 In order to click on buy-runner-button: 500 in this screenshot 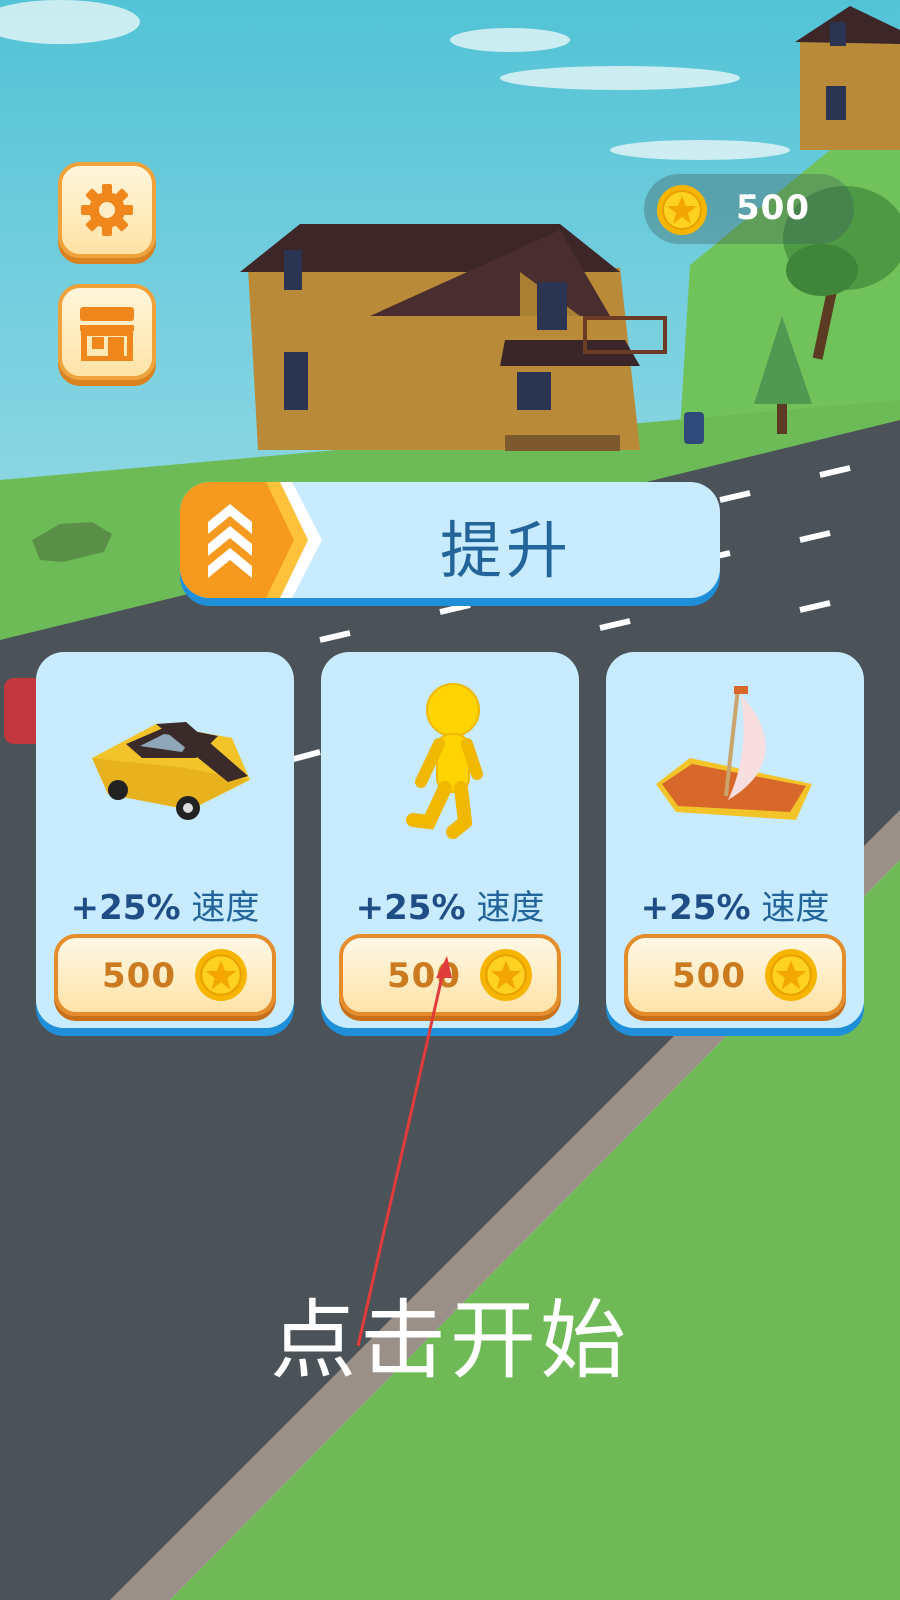, I will do `click(450, 975)`.